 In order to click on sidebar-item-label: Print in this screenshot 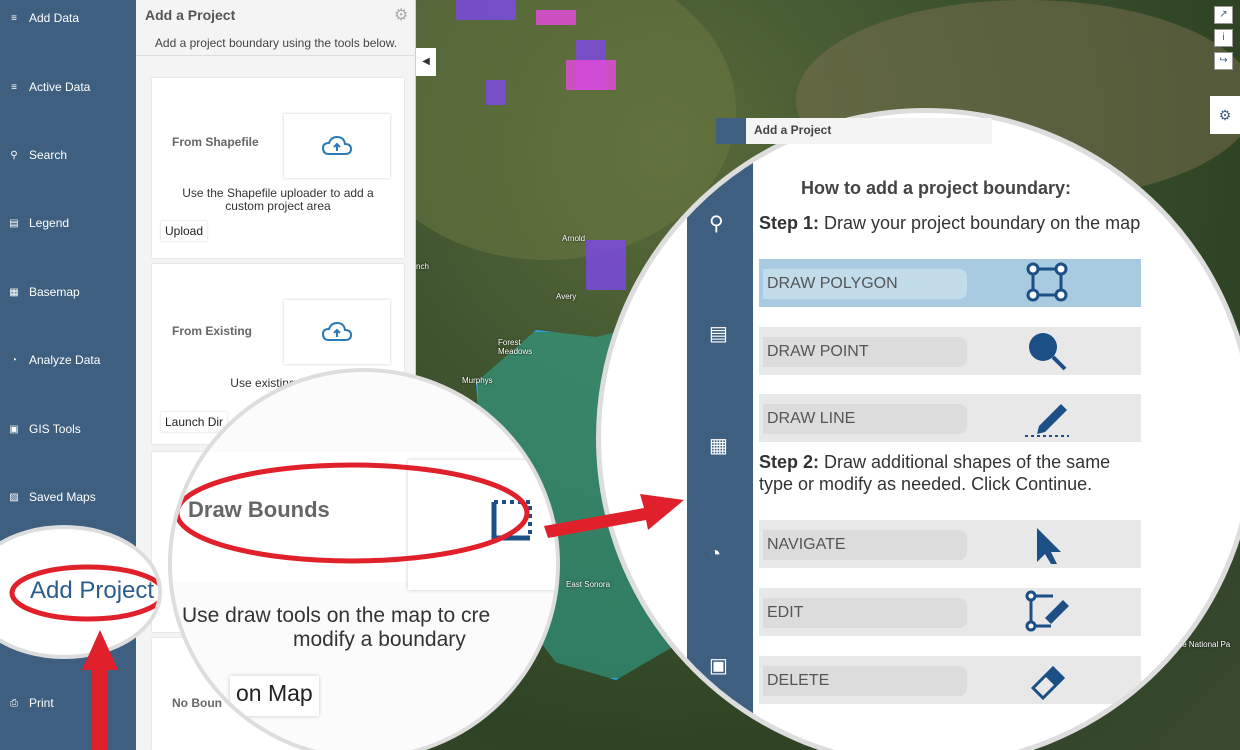, I will do `click(41, 703)`.